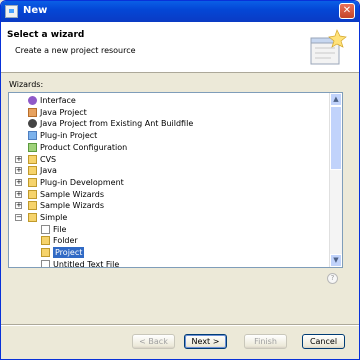  Describe the element at coordinates (54, 217) in the screenshot. I see `tree-item-label: Simple` at that location.